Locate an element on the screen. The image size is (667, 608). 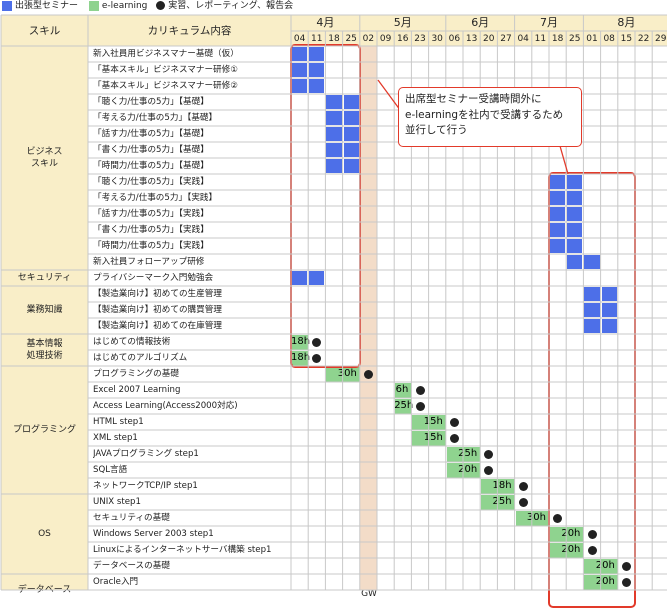
grid-line is located at coordinates (564, 160).